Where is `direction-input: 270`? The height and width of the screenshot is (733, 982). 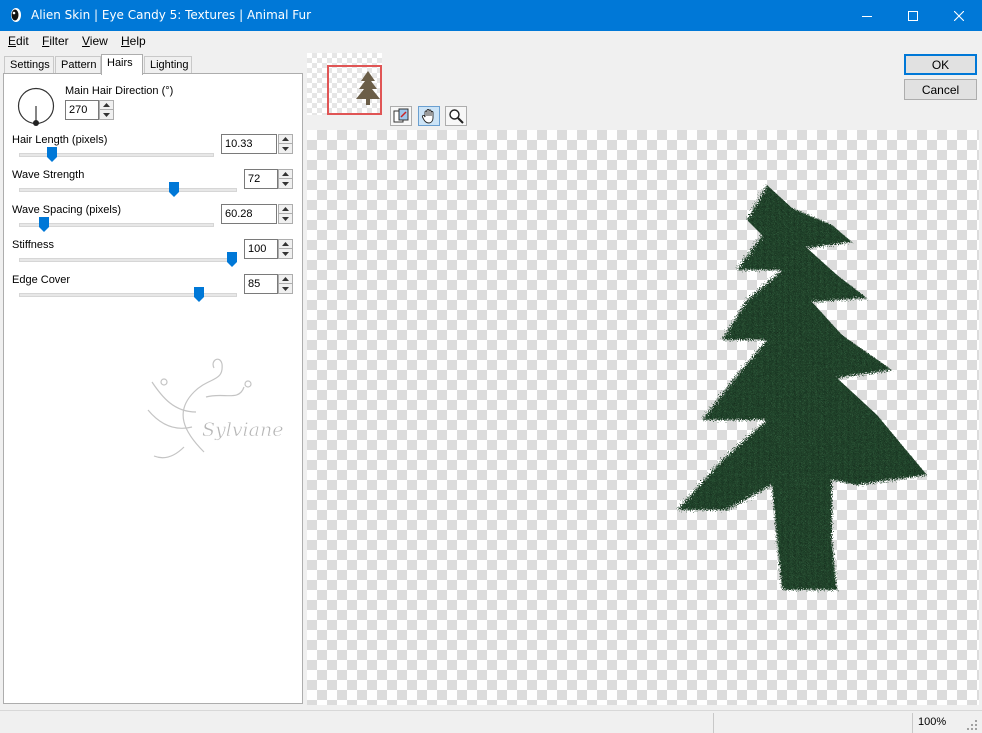 direction-input: 270 is located at coordinates (82, 110).